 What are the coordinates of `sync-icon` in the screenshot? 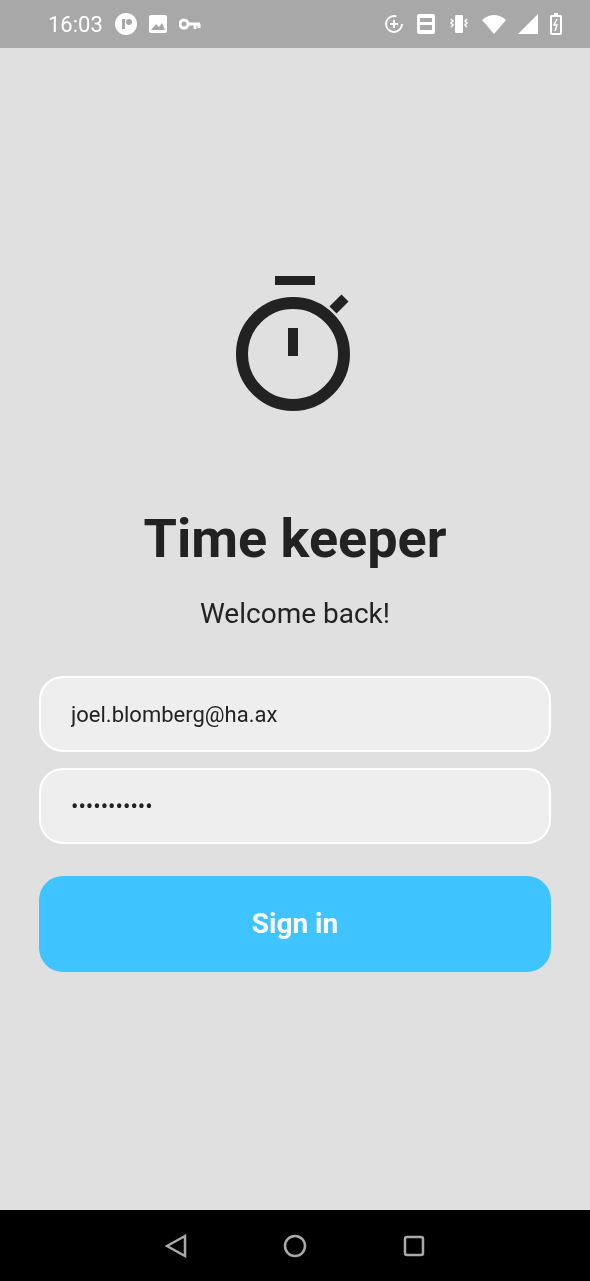 It's located at (394, 24).